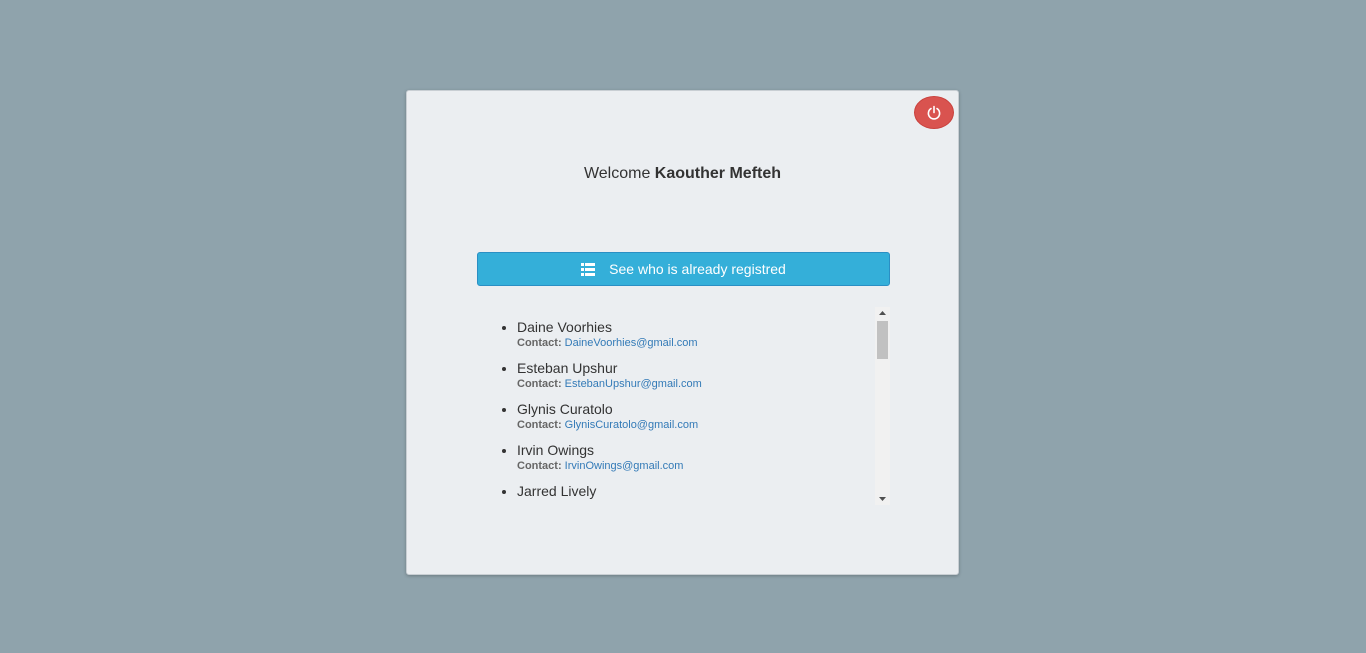 This screenshot has height=653, width=1366. What do you see at coordinates (565, 409) in the screenshot?
I see `user-name-item: Glynis Curatolo` at bounding box center [565, 409].